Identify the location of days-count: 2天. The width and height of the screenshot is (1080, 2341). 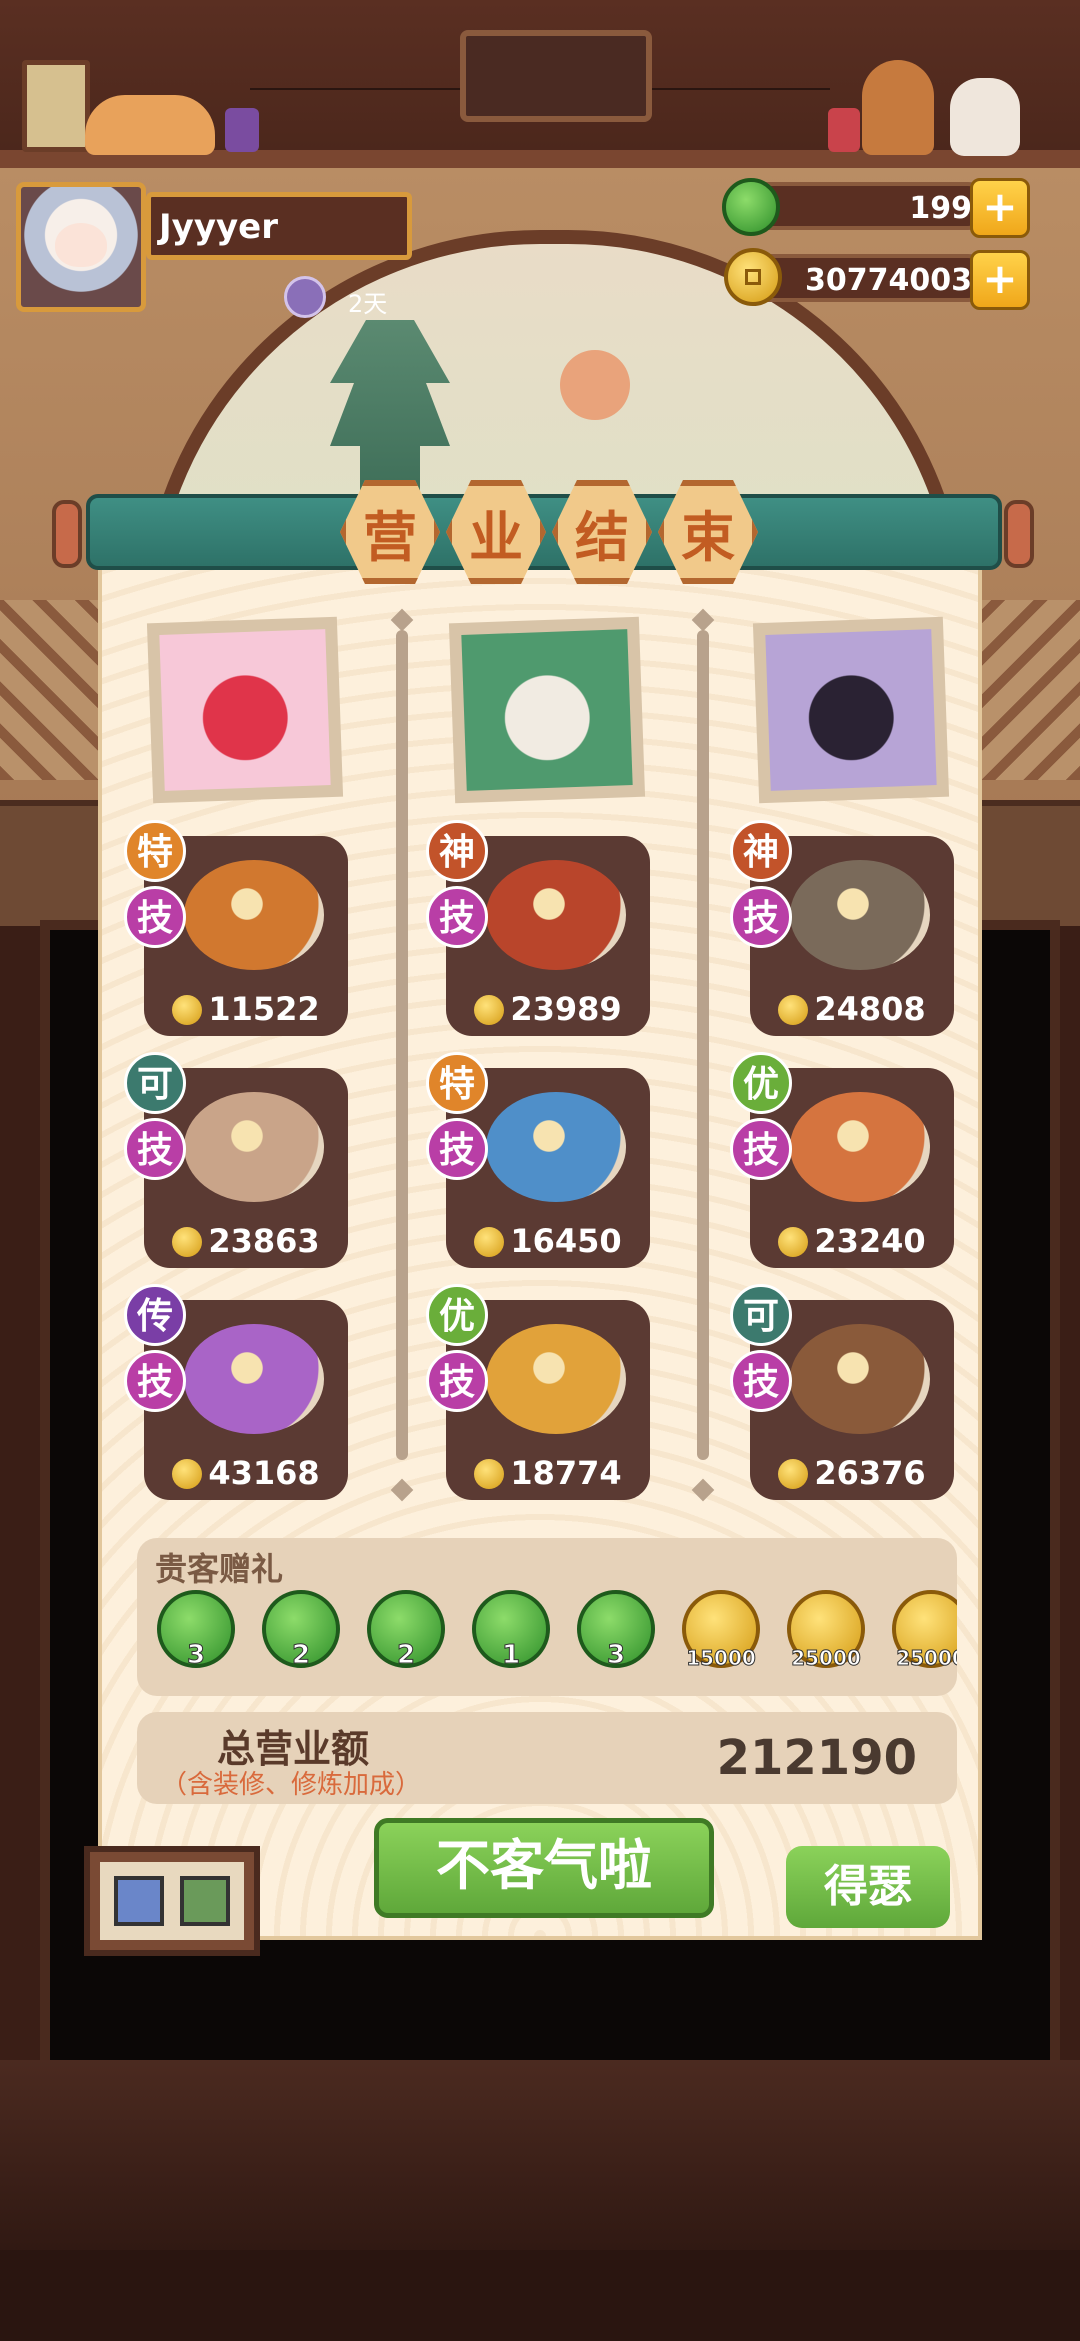
(368, 304).